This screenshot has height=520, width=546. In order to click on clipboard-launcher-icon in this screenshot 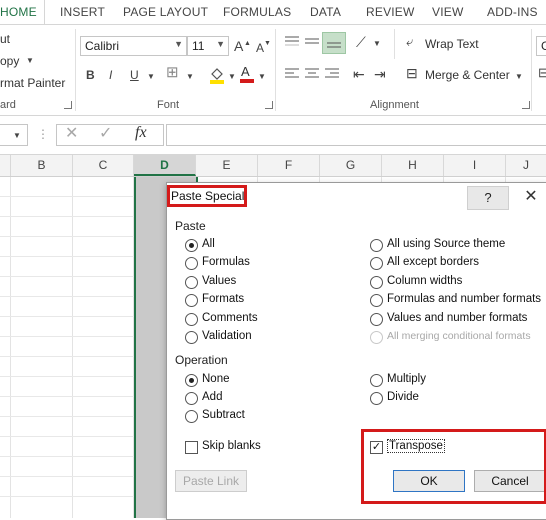, I will do `click(68, 105)`.